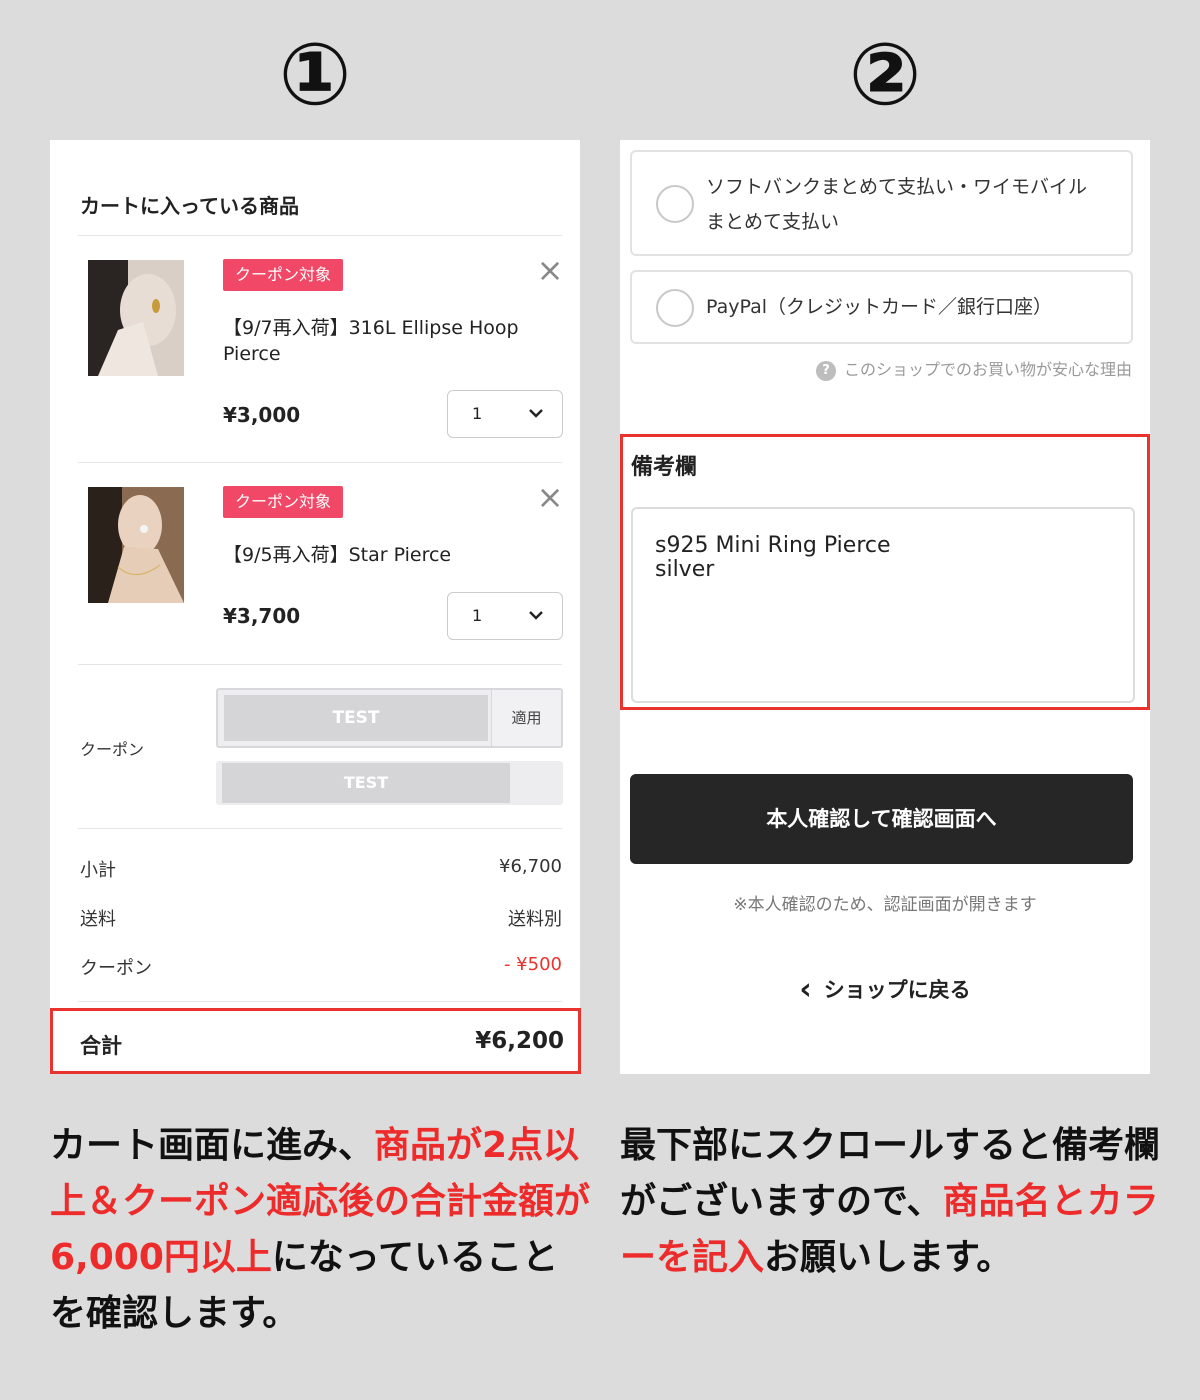  I want to click on caption-text: カート画面に進み、, so click(212, 1145).